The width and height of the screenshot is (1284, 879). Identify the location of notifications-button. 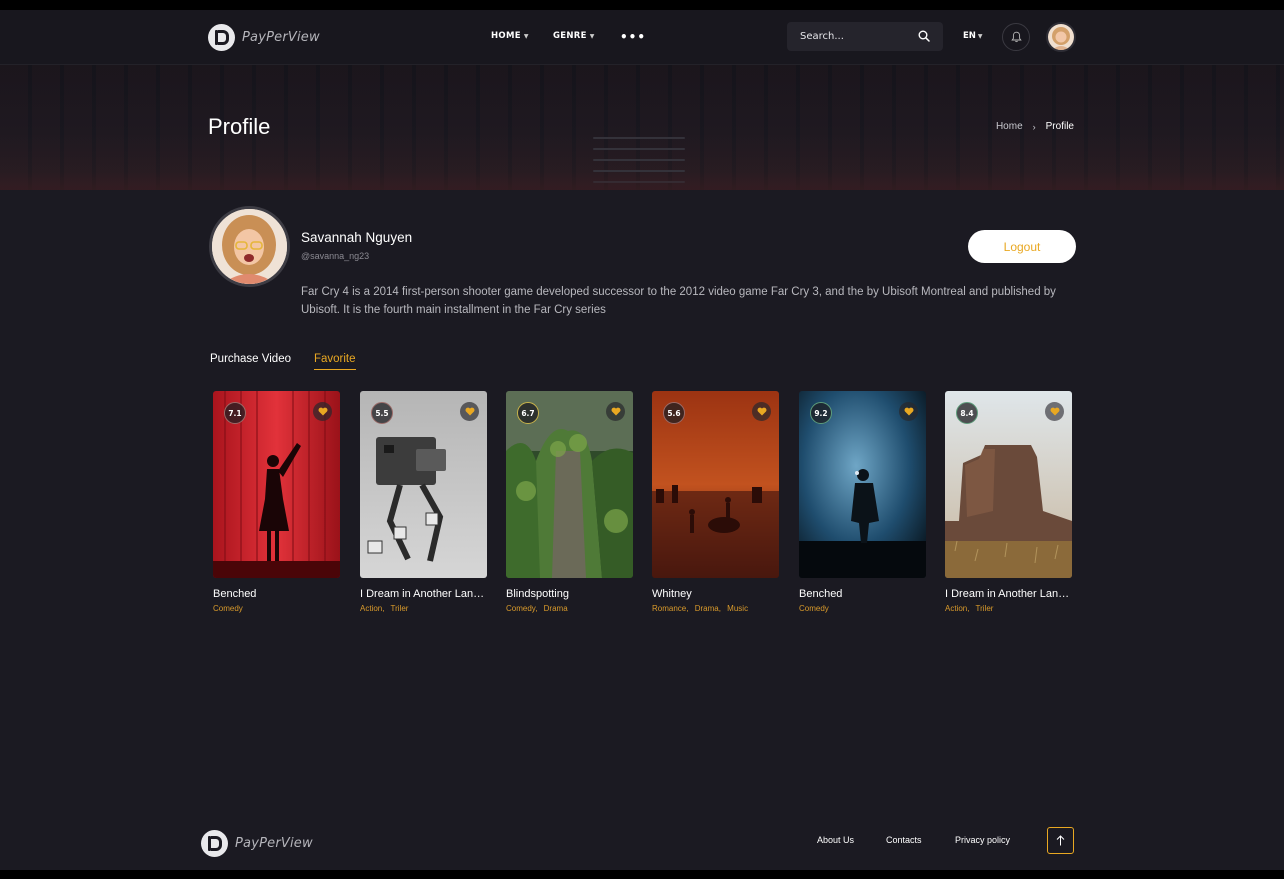
(1016, 37).